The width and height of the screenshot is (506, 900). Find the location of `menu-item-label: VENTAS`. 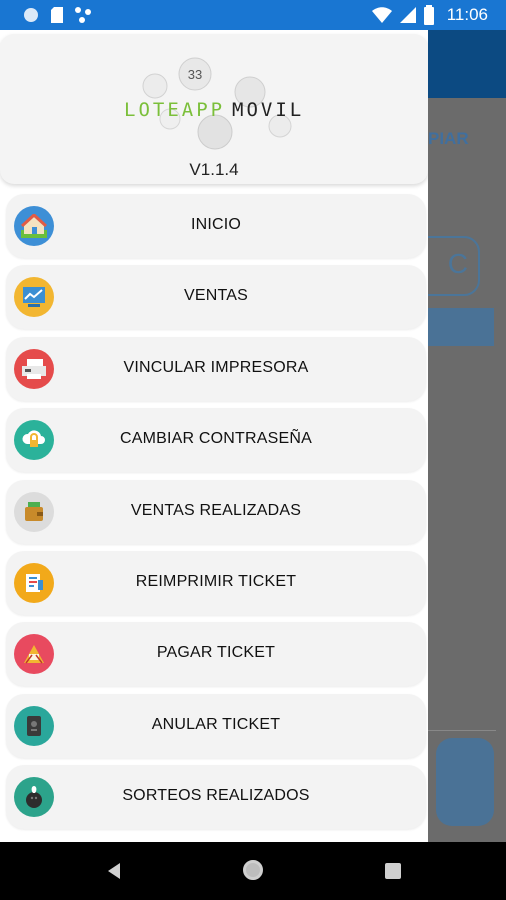

menu-item-label: VENTAS is located at coordinates (216, 296).